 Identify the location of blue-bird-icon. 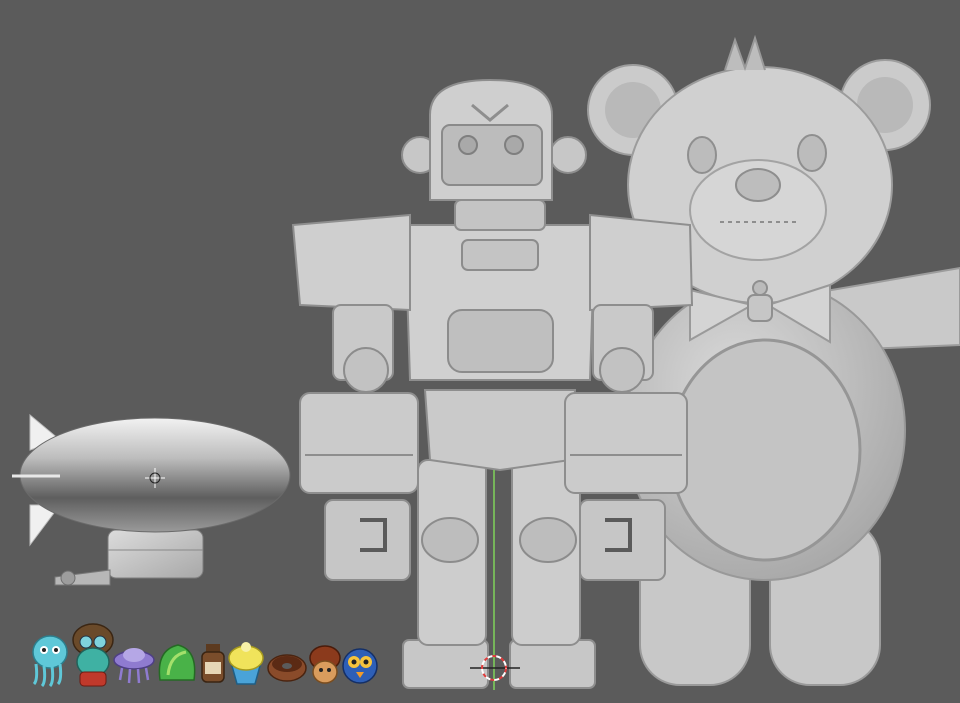
(360, 666).